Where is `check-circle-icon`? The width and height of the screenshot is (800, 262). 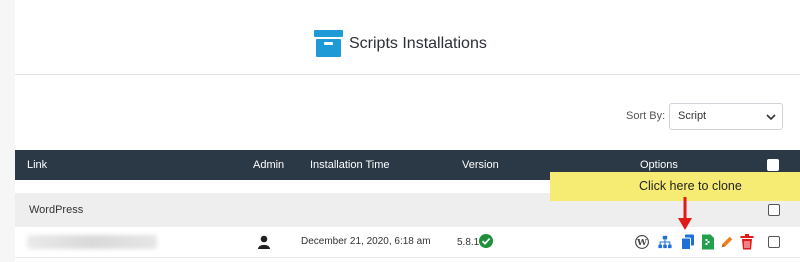 check-circle-icon is located at coordinates (486, 241).